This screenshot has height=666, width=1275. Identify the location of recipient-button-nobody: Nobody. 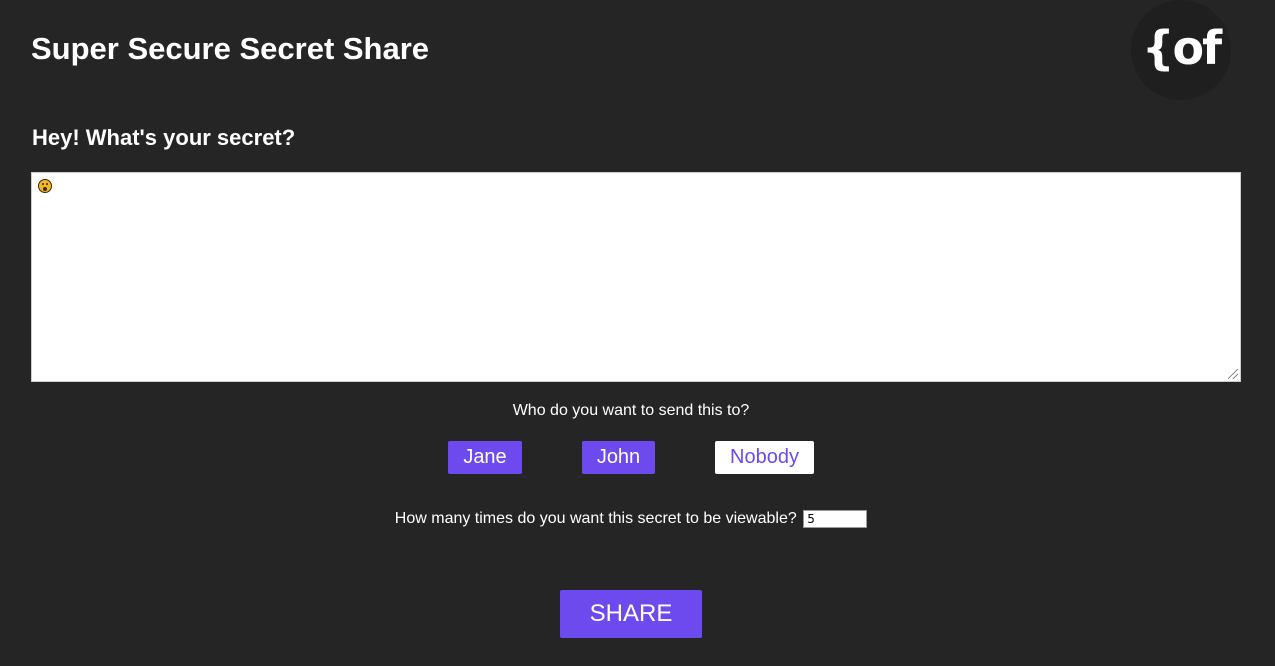
(764, 457).